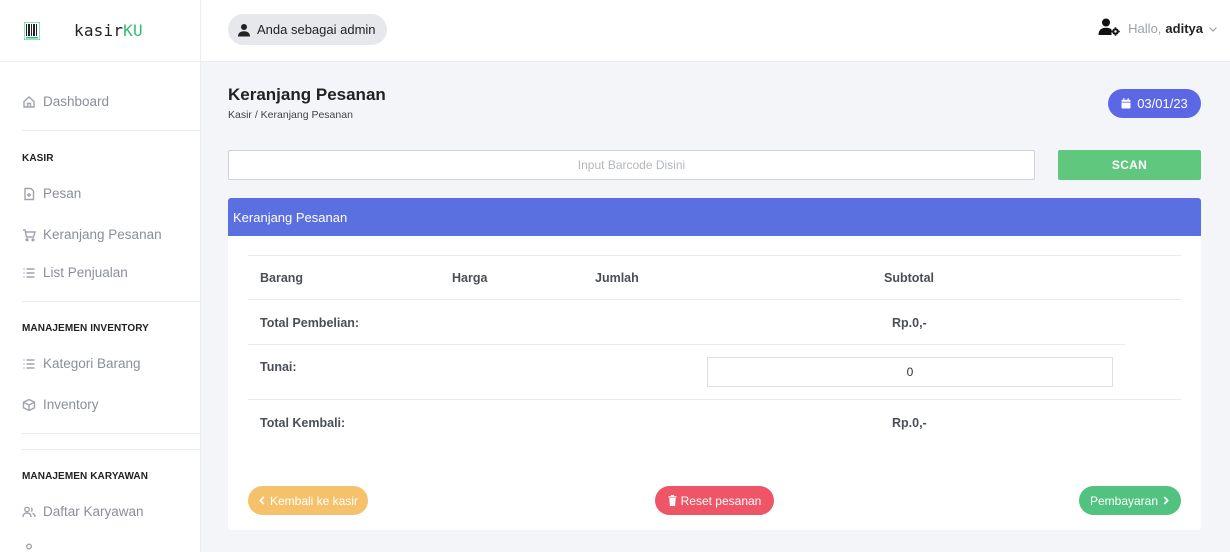 The width and height of the screenshot is (1230, 552). Describe the element at coordinates (38, 158) in the screenshot. I see `section-kasir: KASIR` at that location.